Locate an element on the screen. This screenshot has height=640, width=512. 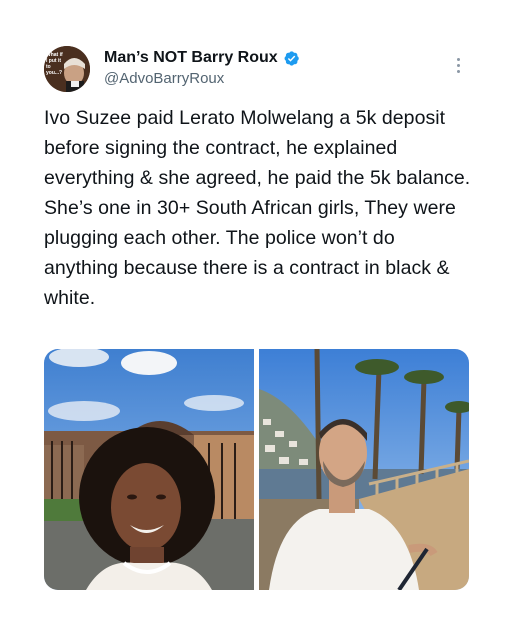
verified-badge-icon is located at coordinates (291, 58).